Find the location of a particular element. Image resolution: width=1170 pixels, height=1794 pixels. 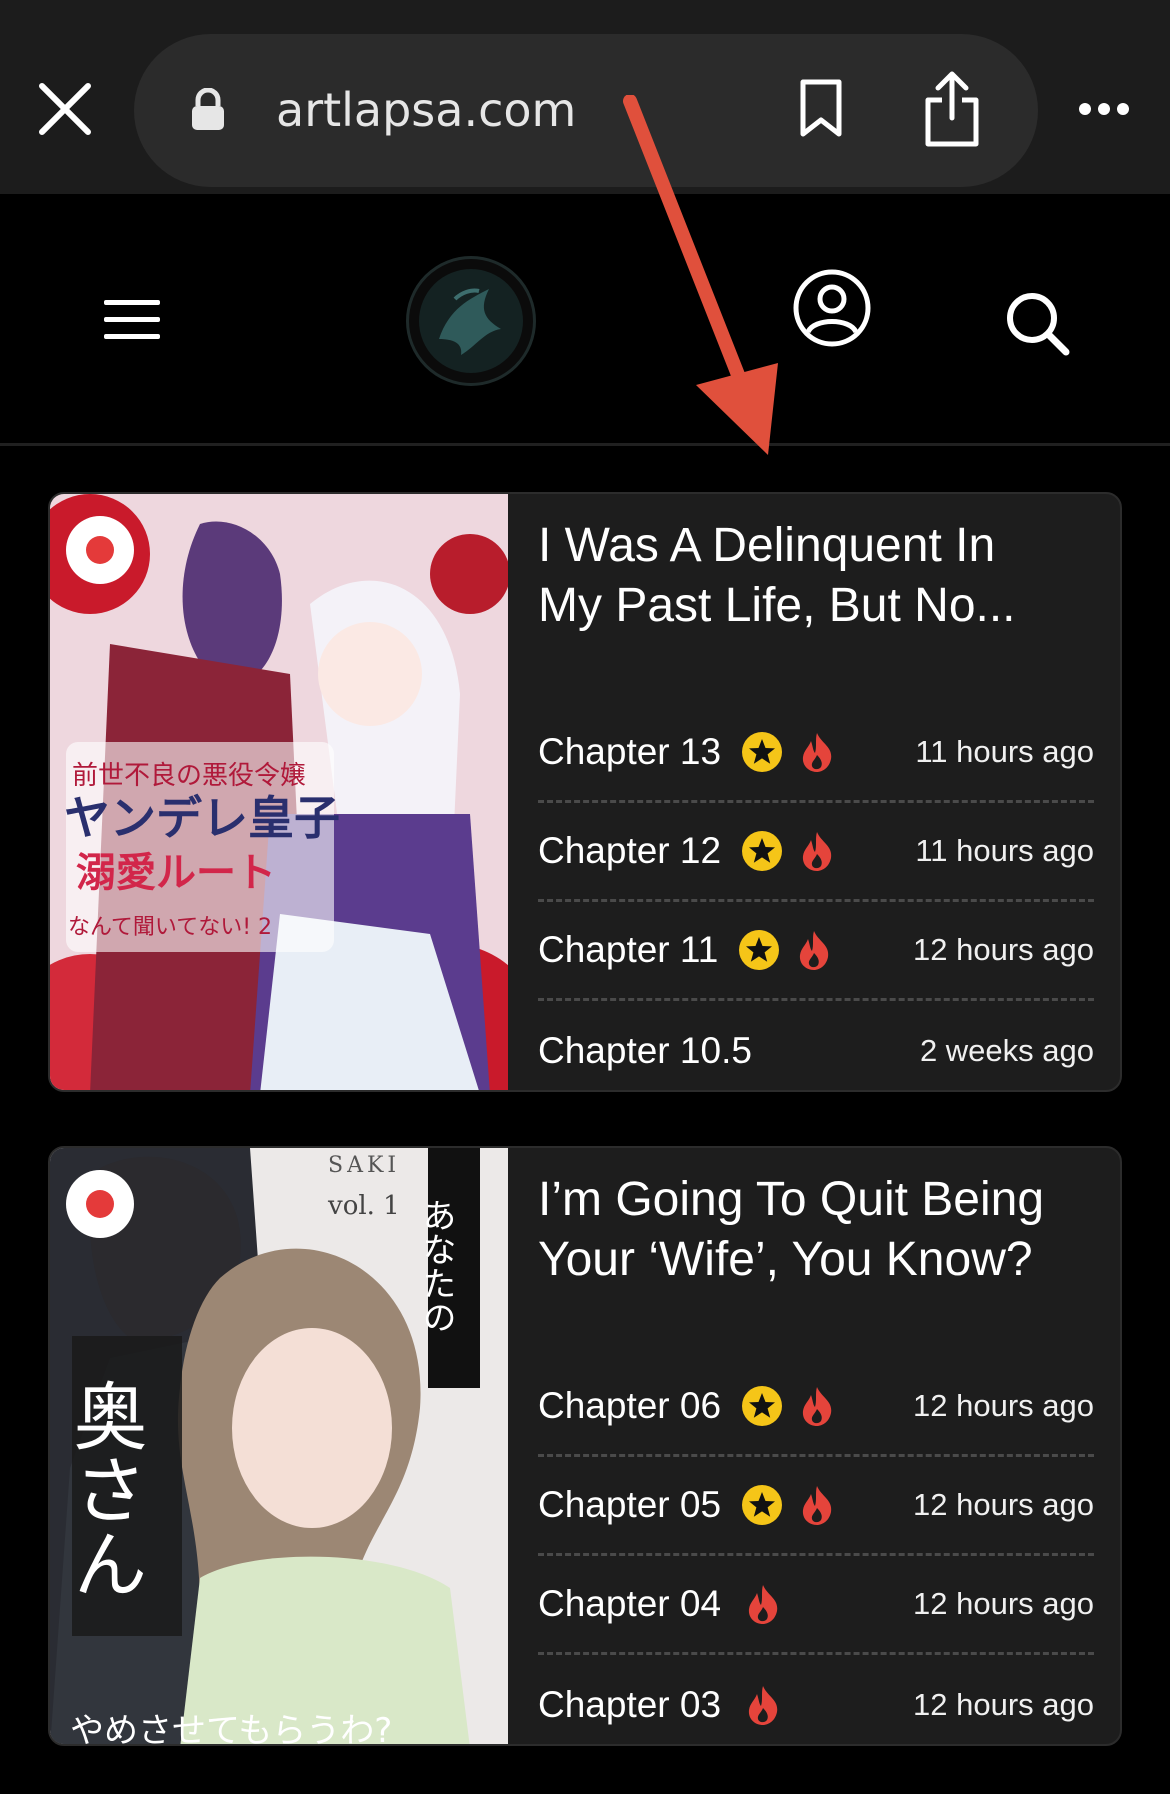

cover-subtitle: やめさせてもらうわ? is located at coordinates (231, 1728).